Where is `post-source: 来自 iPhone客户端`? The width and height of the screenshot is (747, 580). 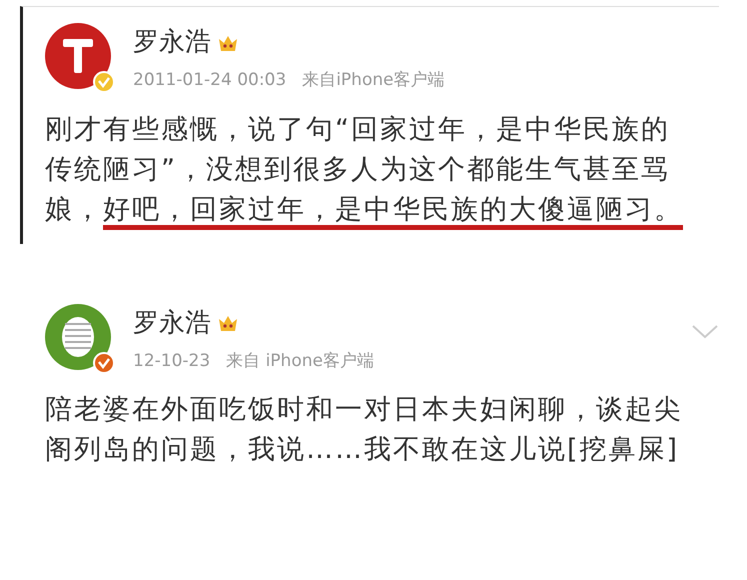 post-source: 来自 iPhone客户端 is located at coordinates (300, 361).